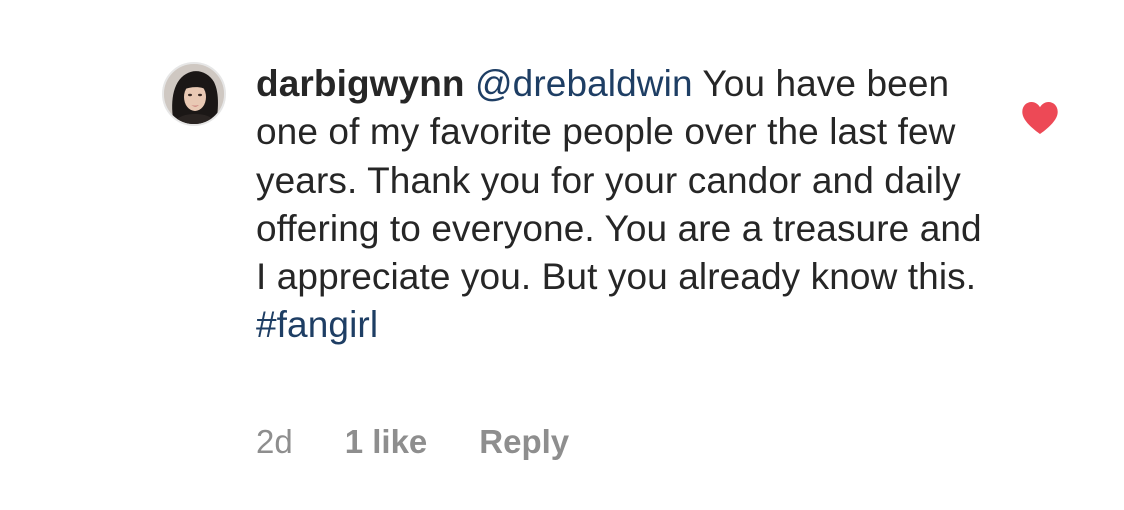 The height and width of the screenshot is (510, 1124). Describe the element at coordinates (360, 83) in the screenshot. I see `comment-username: darbigwynn` at that location.